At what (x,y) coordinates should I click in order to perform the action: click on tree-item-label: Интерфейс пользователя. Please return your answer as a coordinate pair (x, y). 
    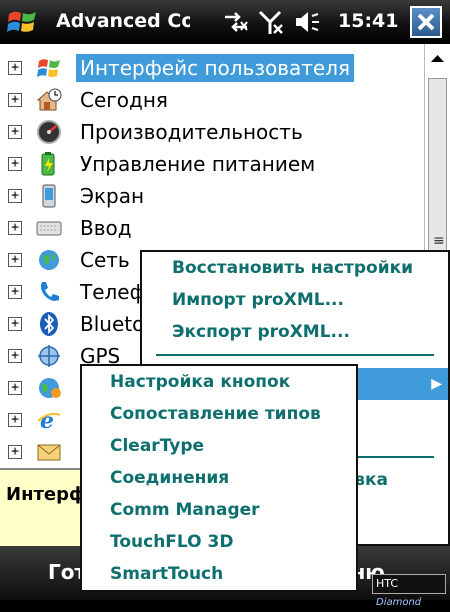
    Looking at the image, I should click on (215, 68).